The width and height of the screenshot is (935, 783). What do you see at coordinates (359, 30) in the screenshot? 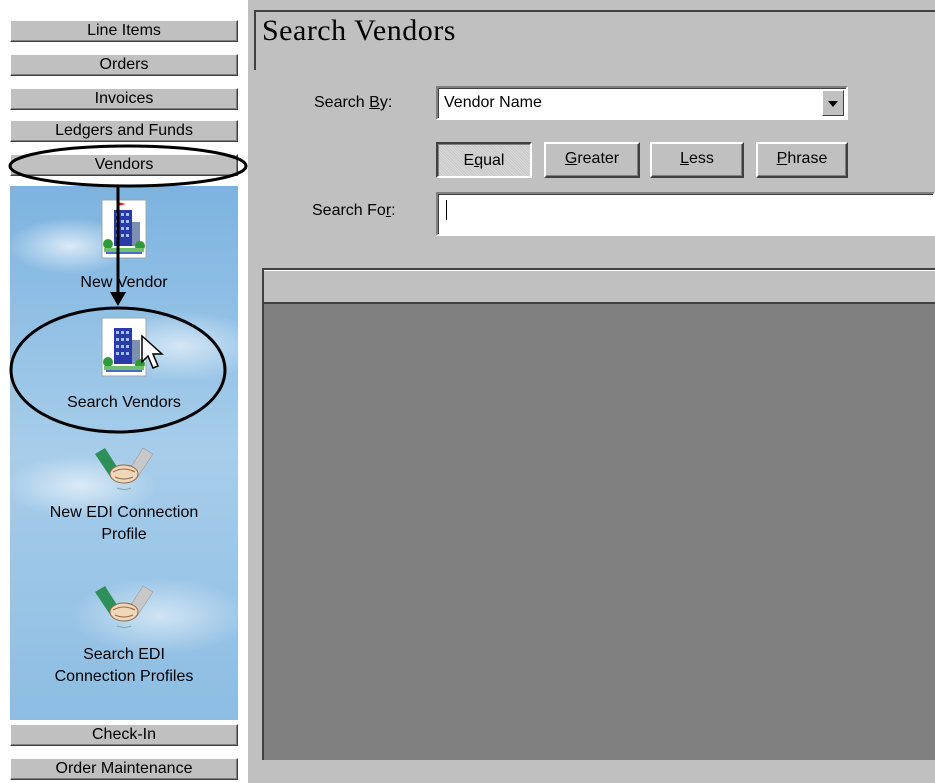
I see `page-title: Search Vendors` at bounding box center [359, 30].